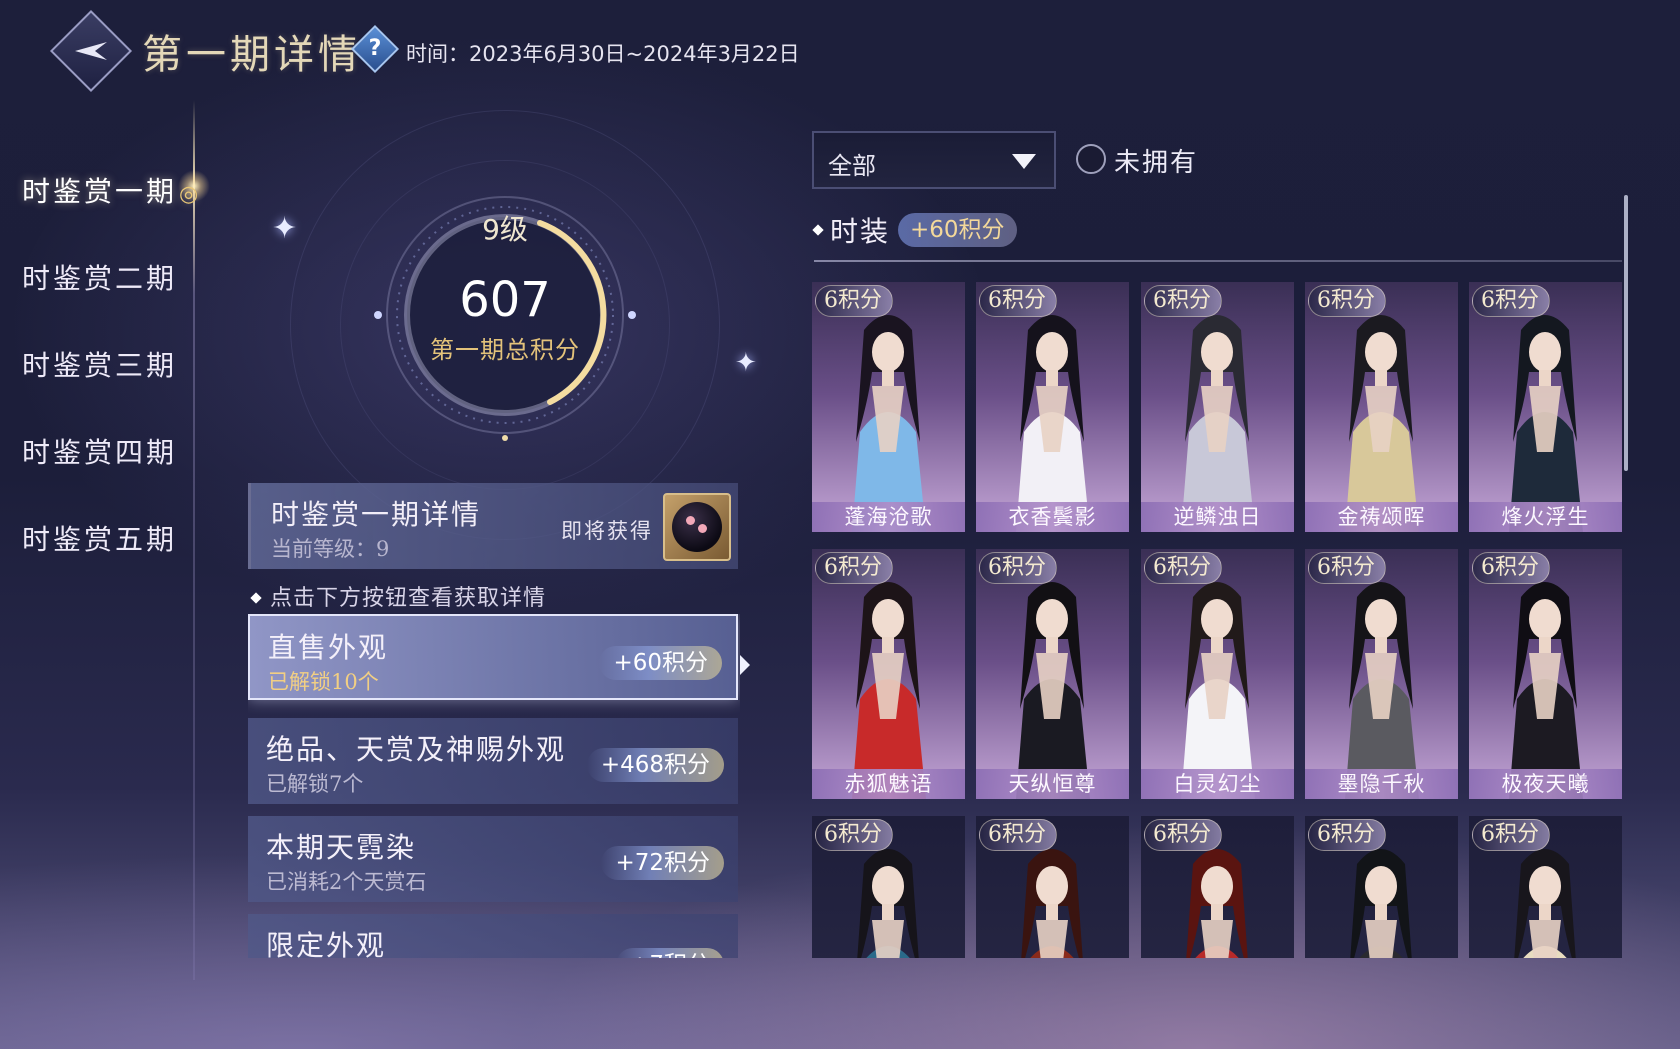 The image size is (1680, 1049). I want to click on nav-item-period-3: 时鉴赏三期, so click(99, 364).